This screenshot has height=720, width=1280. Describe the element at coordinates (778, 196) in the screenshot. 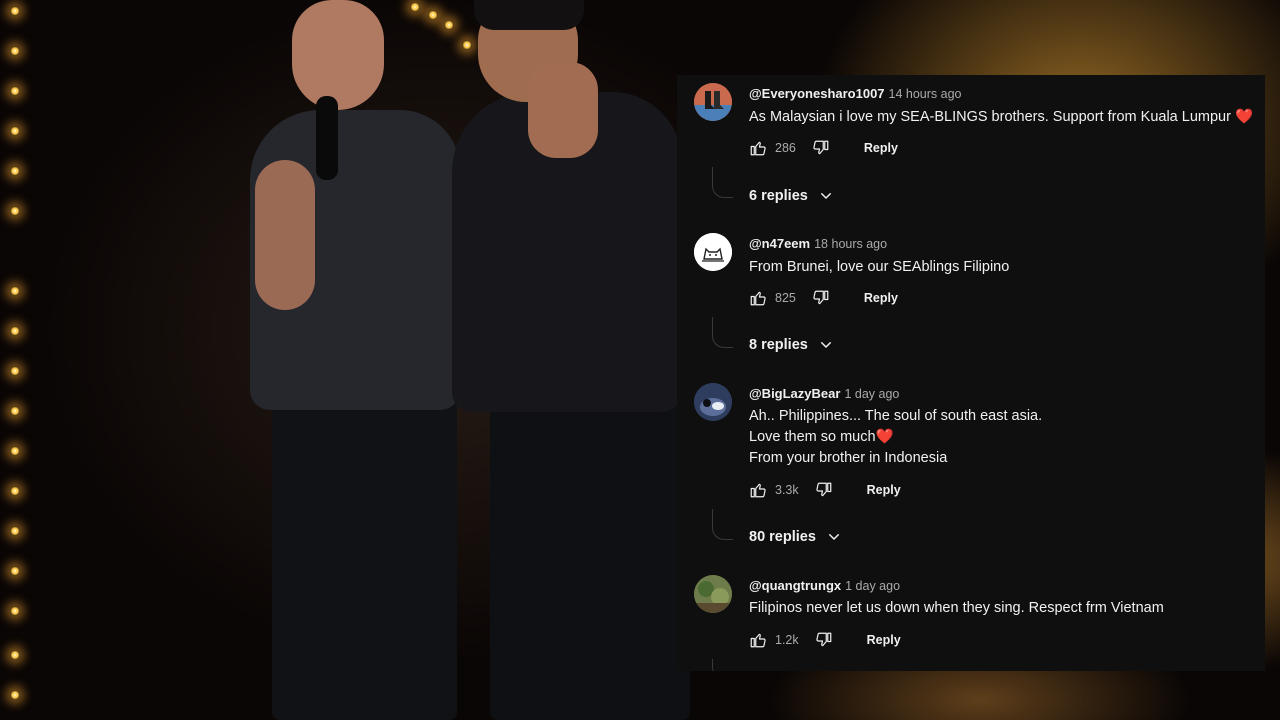

I see `replies-label: 6 replies` at that location.